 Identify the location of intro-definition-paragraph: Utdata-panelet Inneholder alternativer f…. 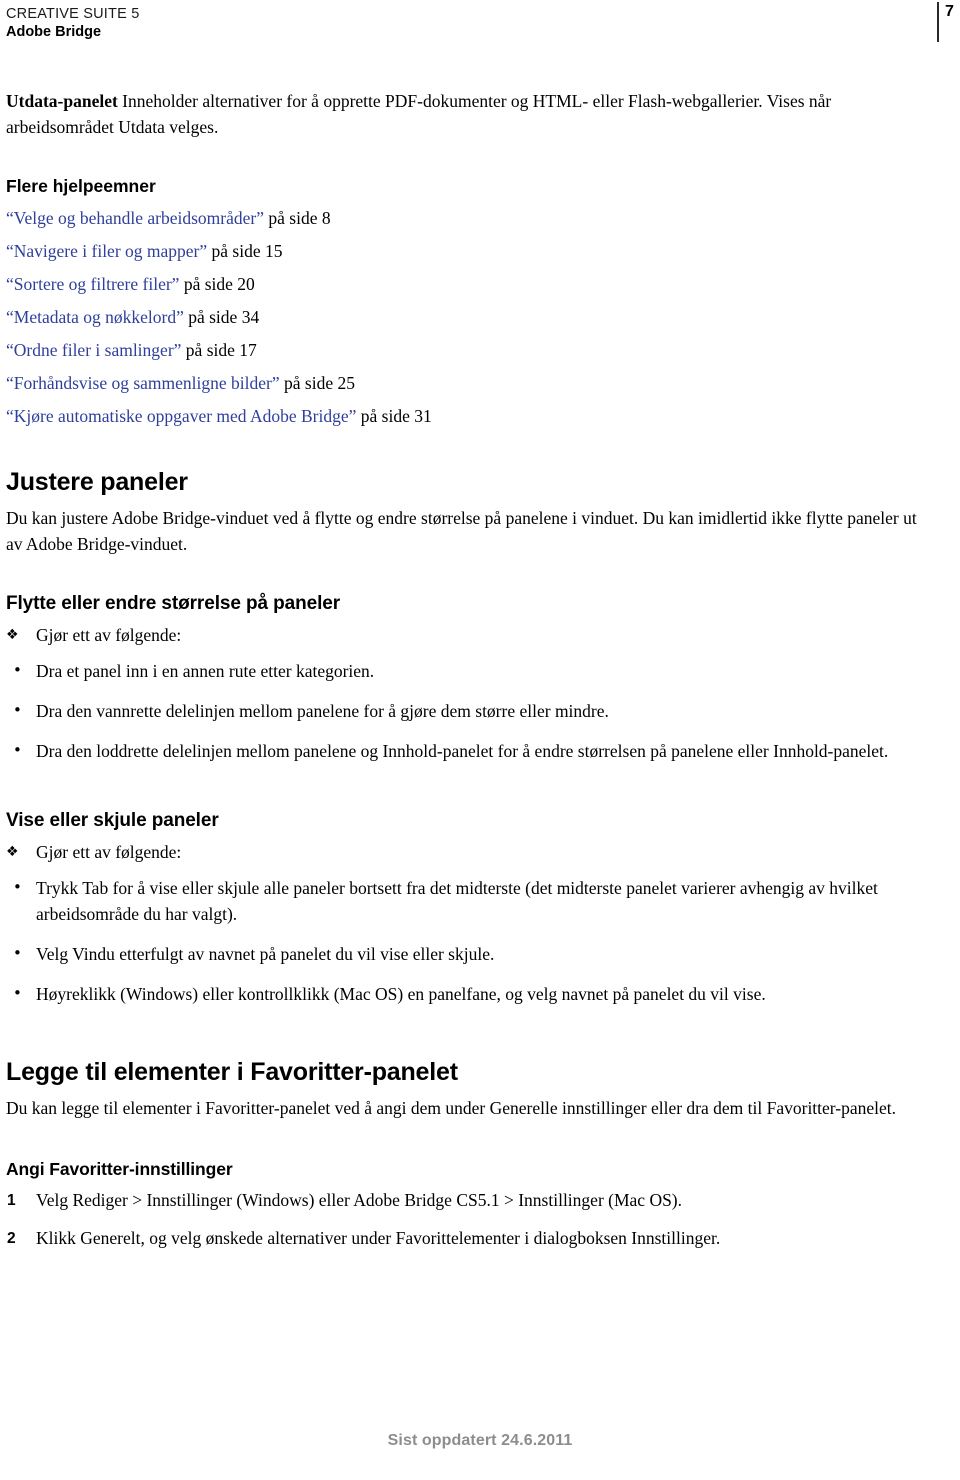
(471, 114).